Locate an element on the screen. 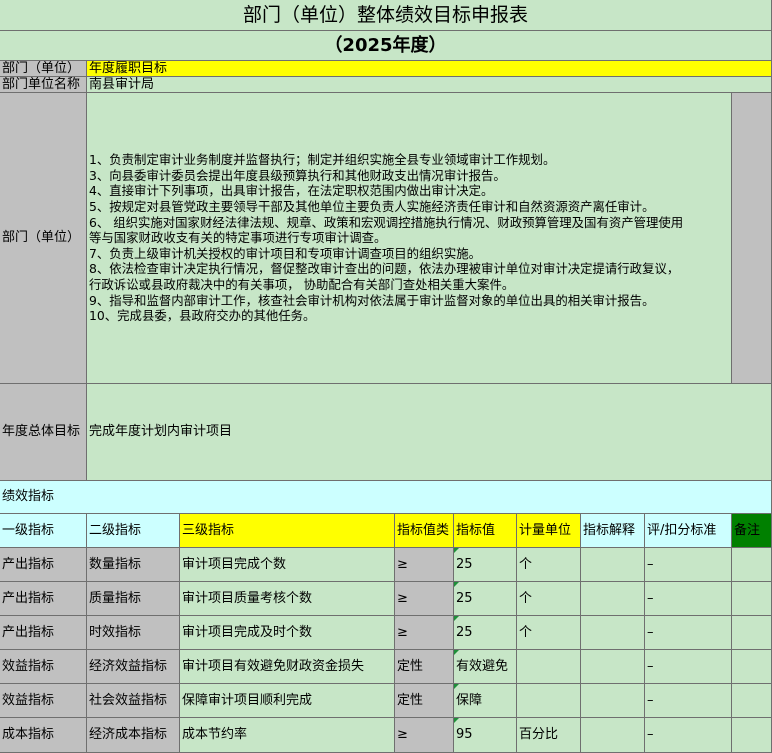 This screenshot has height=753, width=772. perf-section-label: 绩效指标 is located at coordinates (386, 497).